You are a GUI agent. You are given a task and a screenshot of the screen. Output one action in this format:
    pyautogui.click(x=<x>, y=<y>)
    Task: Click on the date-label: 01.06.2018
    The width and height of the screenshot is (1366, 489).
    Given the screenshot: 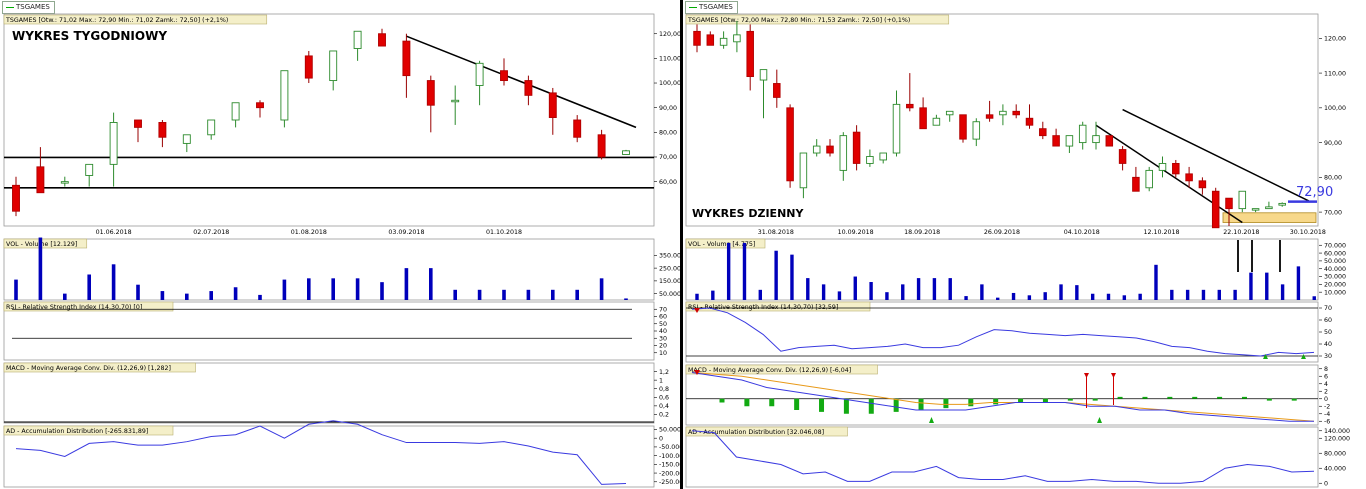 What is the action you would take?
    pyautogui.click(x=114, y=232)
    